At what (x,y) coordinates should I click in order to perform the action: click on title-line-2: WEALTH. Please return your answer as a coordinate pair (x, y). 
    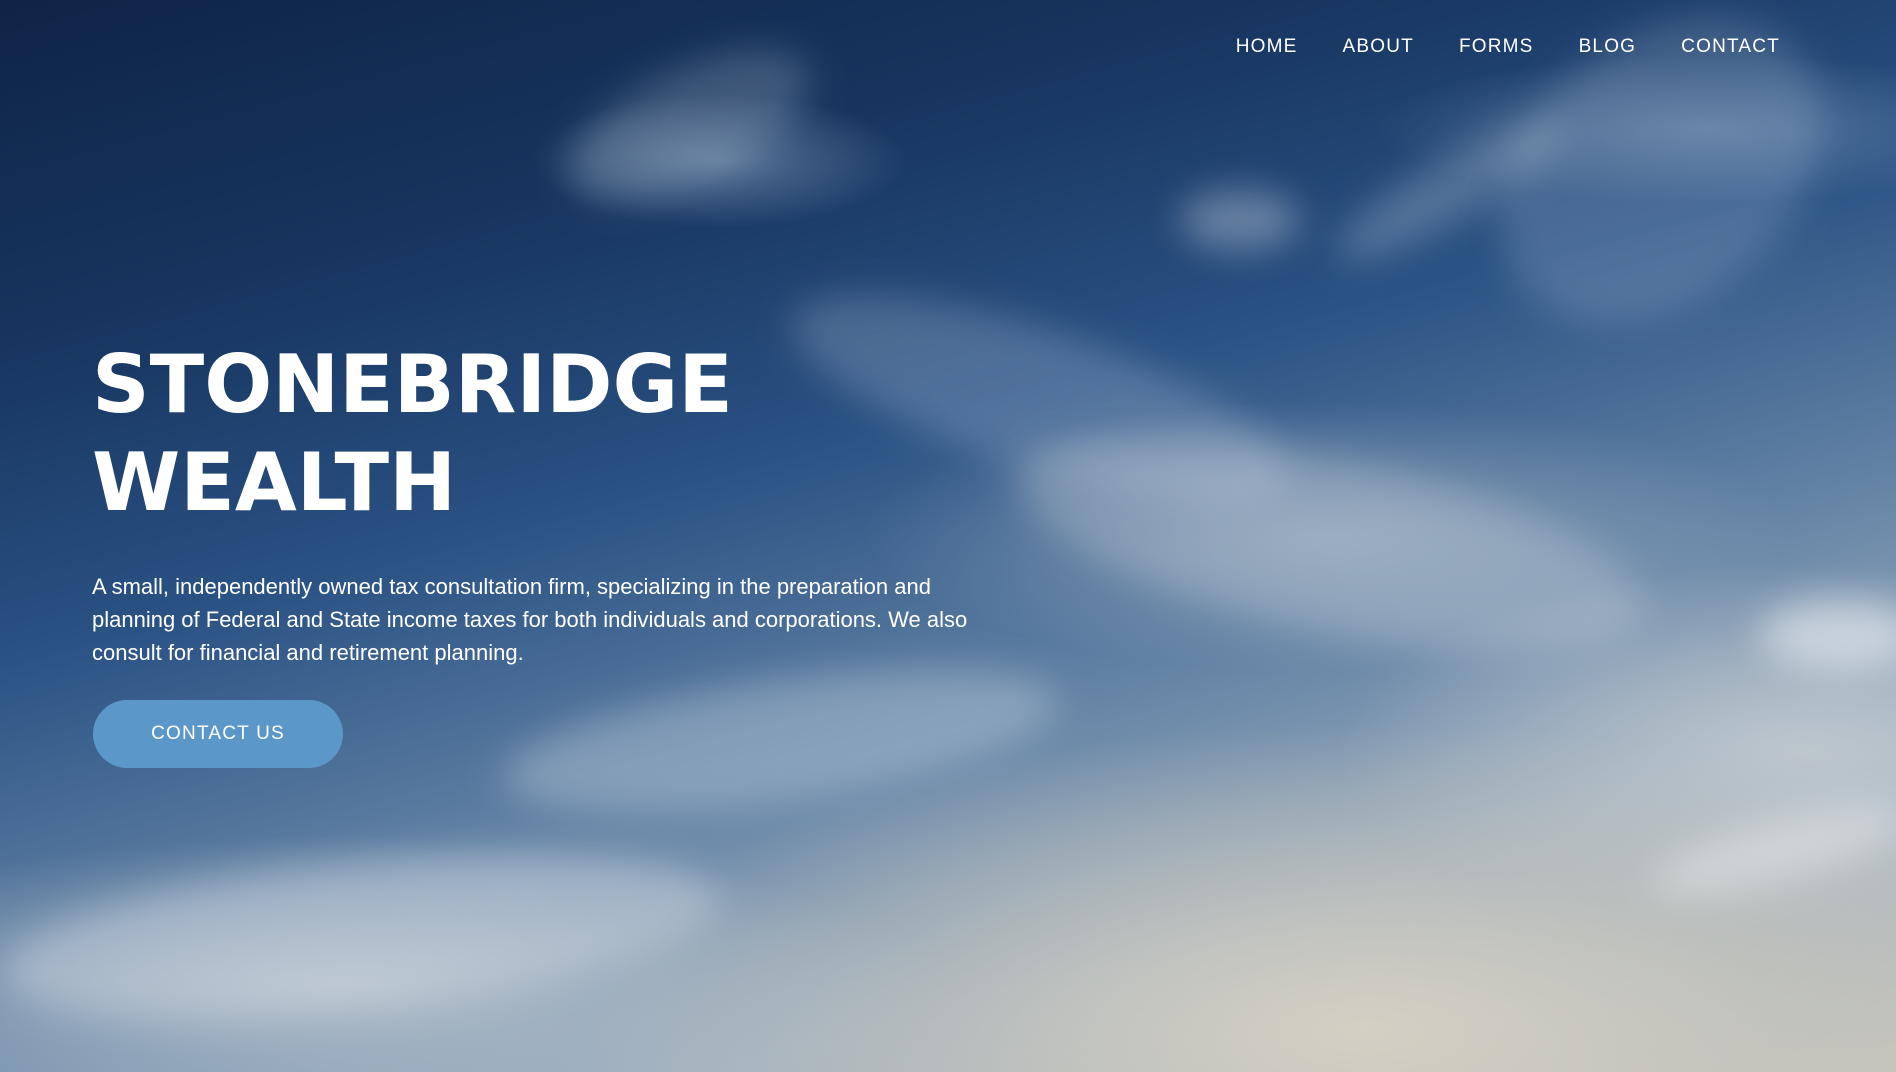
    Looking at the image, I should click on (274, 482).